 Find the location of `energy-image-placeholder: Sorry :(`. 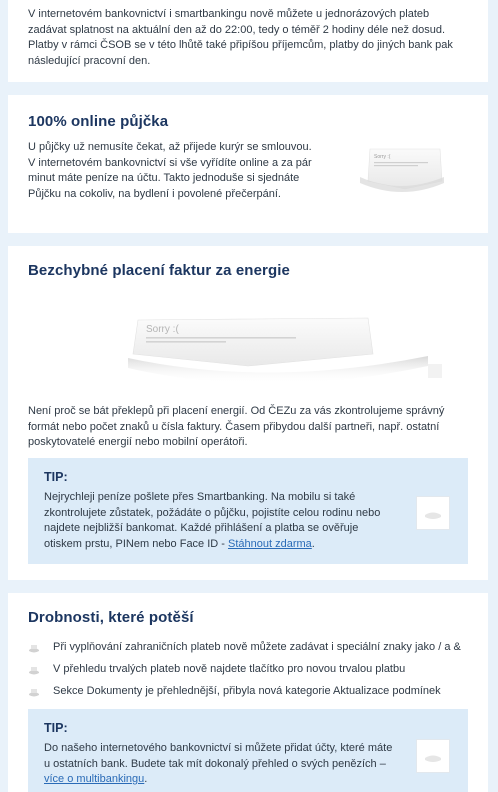

energy-image-placeholder: Sorry :( is located at coordinates (273, 349).